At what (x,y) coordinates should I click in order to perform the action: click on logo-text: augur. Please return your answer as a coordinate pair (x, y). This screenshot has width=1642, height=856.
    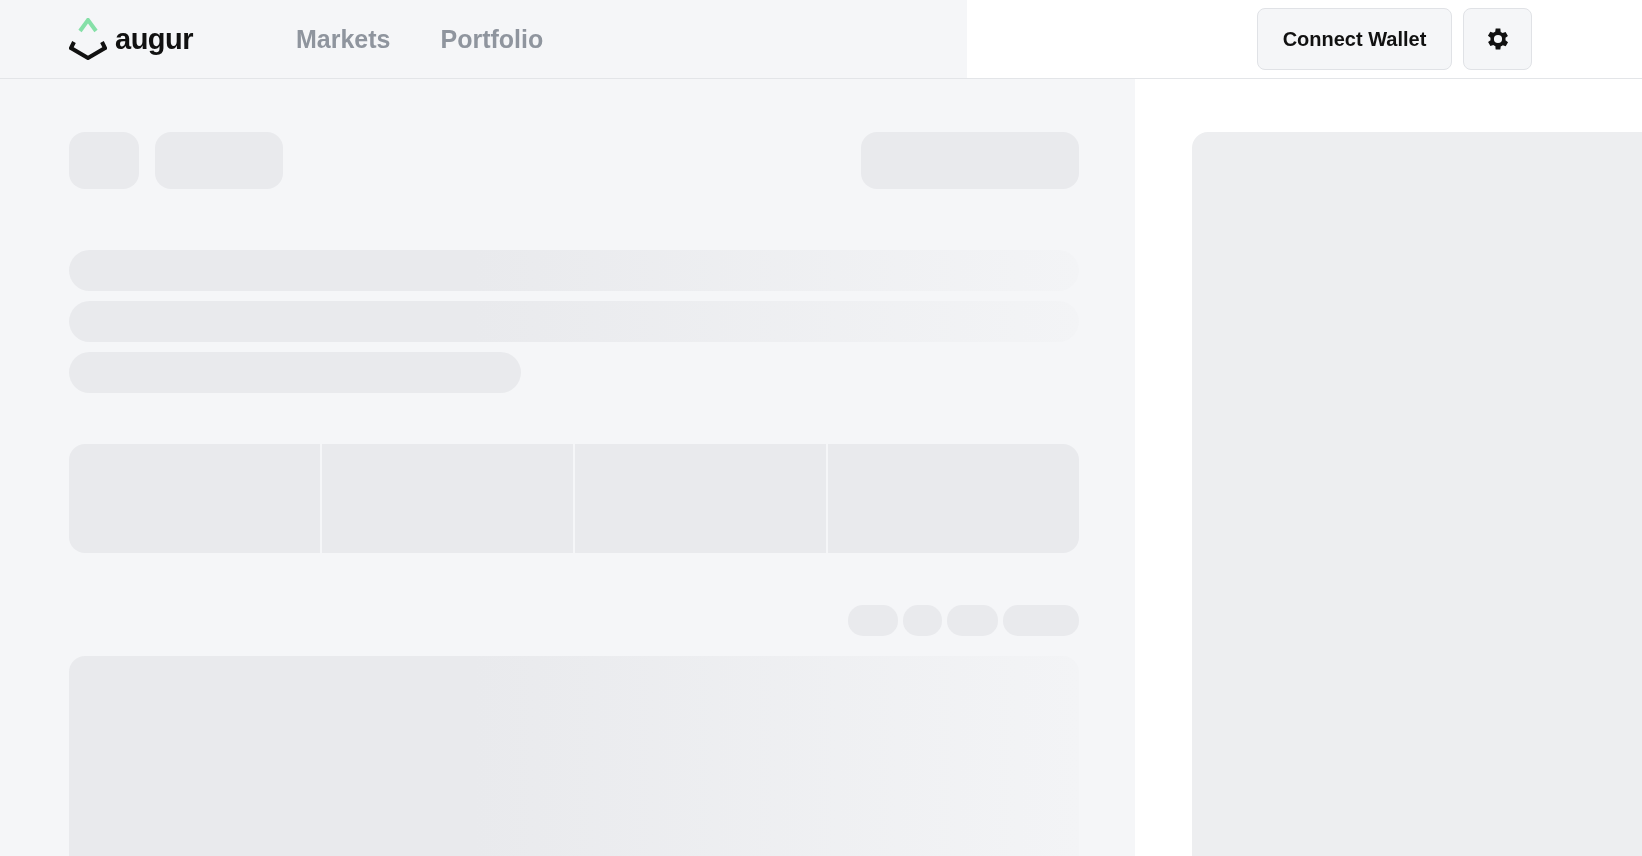
    Looking at the image, I should click on (154, 39).